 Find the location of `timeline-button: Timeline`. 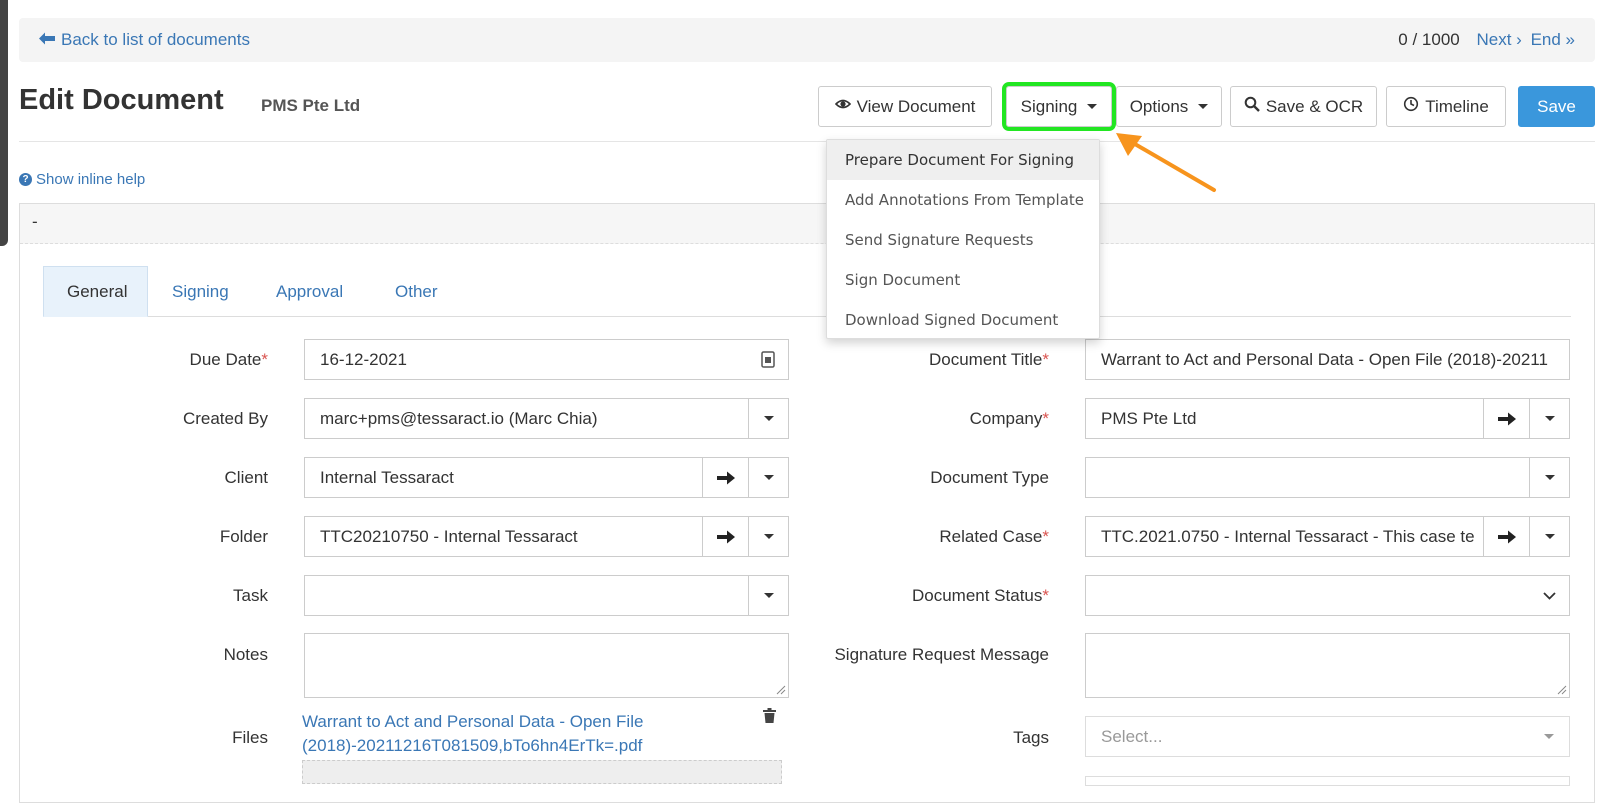

timeline-button: Timeline is located at coordinates (1446, 106).